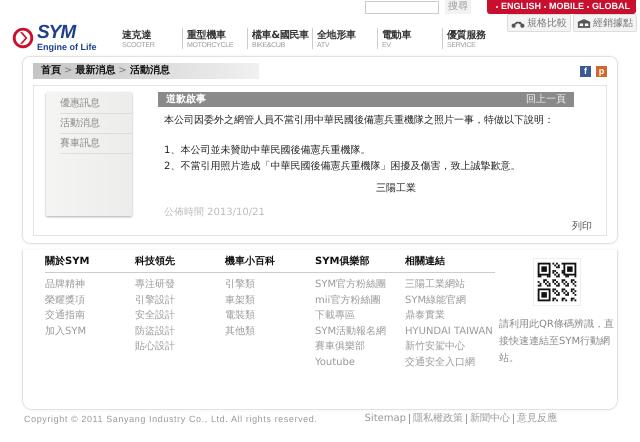  I want to click on footer-link: 電裝類, so click(270, 316).